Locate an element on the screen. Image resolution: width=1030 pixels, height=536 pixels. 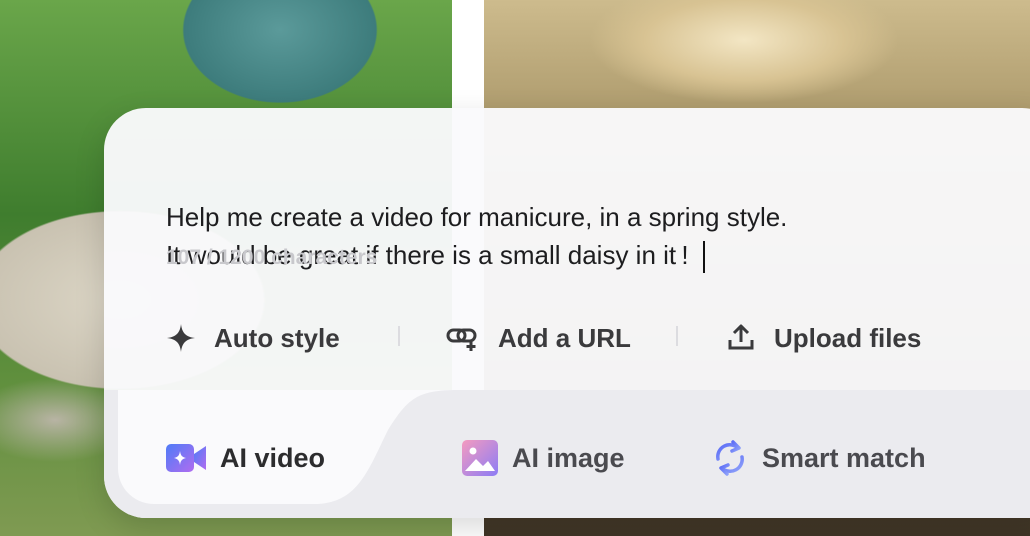
tab-ai-image: AI image is located at coordinates (543, 458).